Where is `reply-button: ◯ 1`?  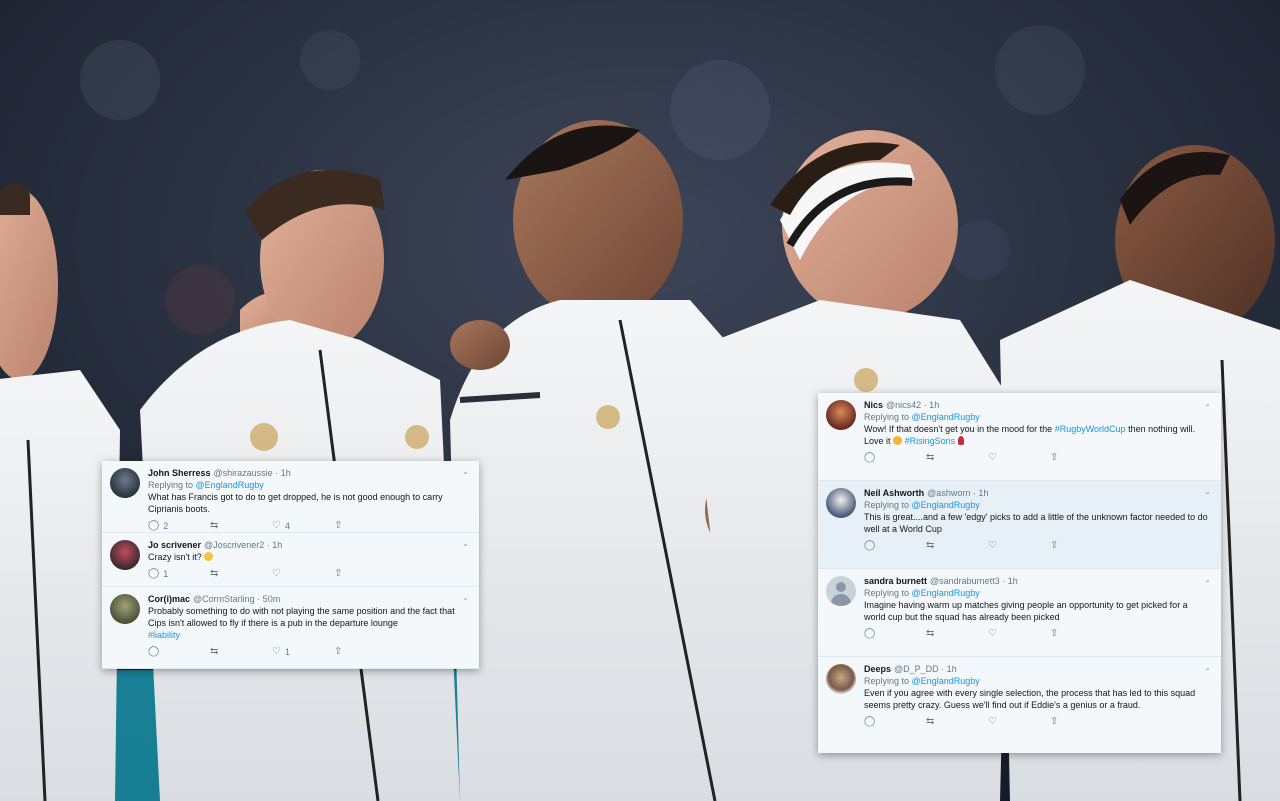
reply-button: ◯ 1 is located at coordinates (179, 574).